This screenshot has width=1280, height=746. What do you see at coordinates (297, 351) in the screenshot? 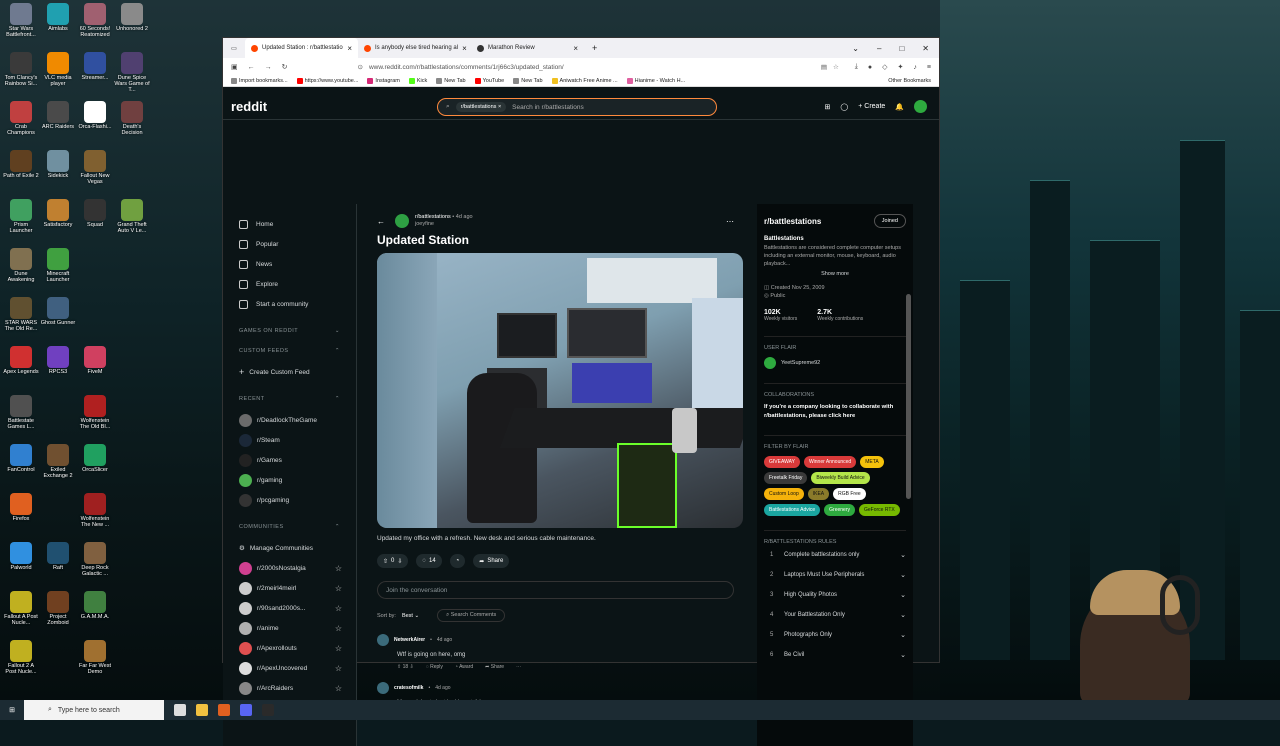
I see `section-custom-feeds: CUSTOM FEEDS ⌃` at bounding box center [297, 351].